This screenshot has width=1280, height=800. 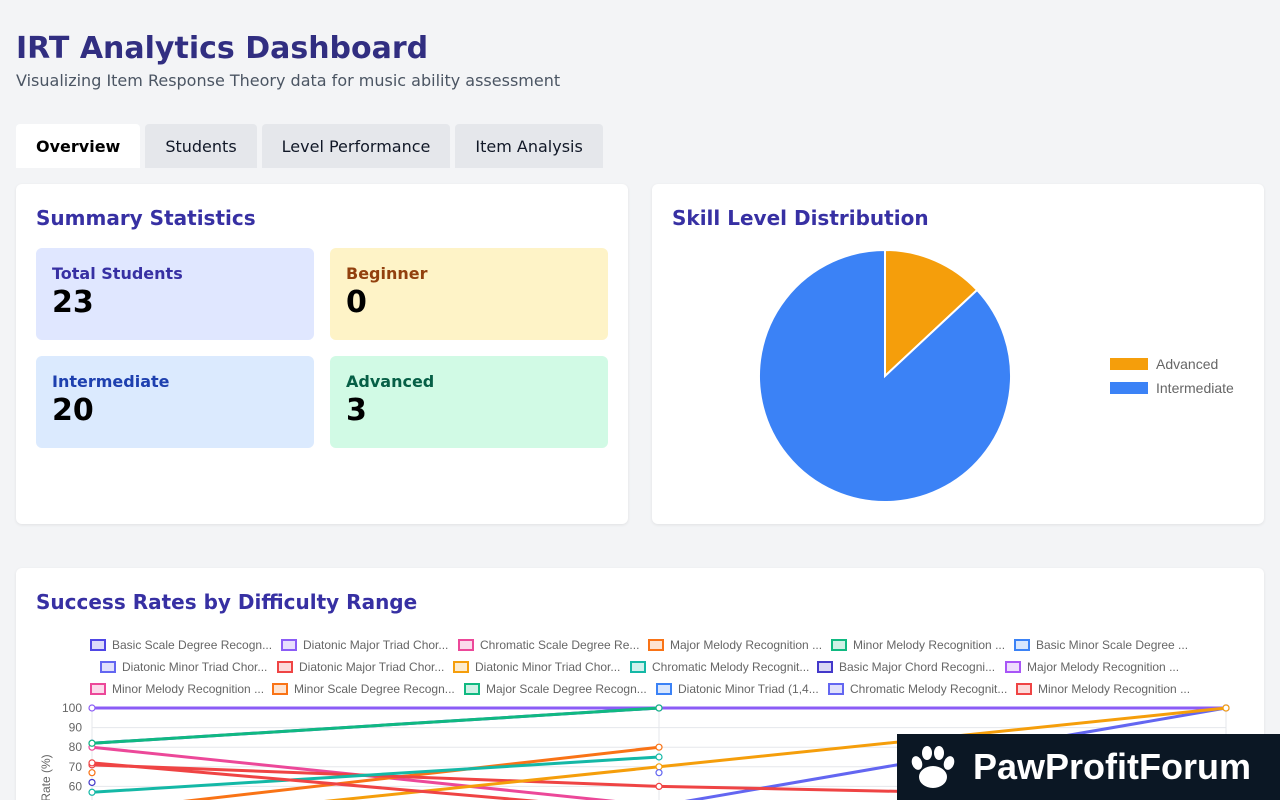 What do you see at coordinates (1195, 388) in the screenshot?
I see `legend-label: Intermediate` at bounding box center [1195, 388].